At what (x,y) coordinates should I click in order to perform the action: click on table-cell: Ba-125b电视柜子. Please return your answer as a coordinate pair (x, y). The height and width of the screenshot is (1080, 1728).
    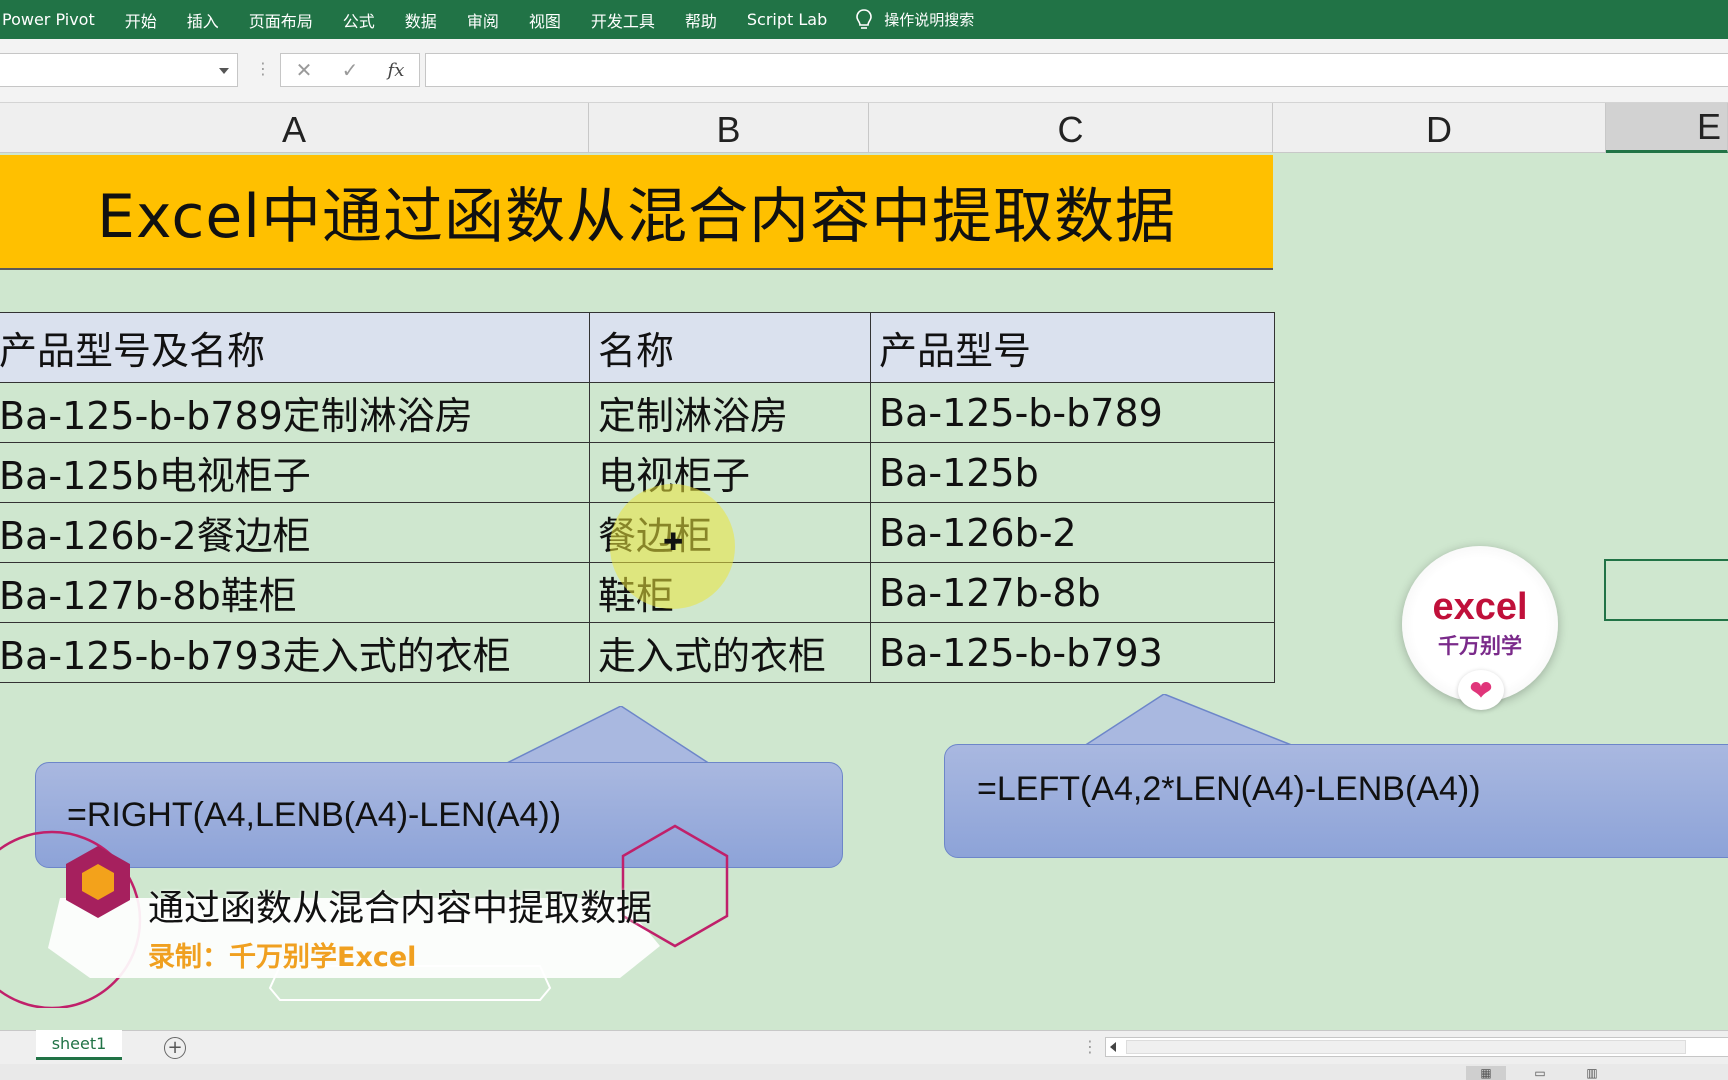
    Looking at the image, I should click on (295, 472).